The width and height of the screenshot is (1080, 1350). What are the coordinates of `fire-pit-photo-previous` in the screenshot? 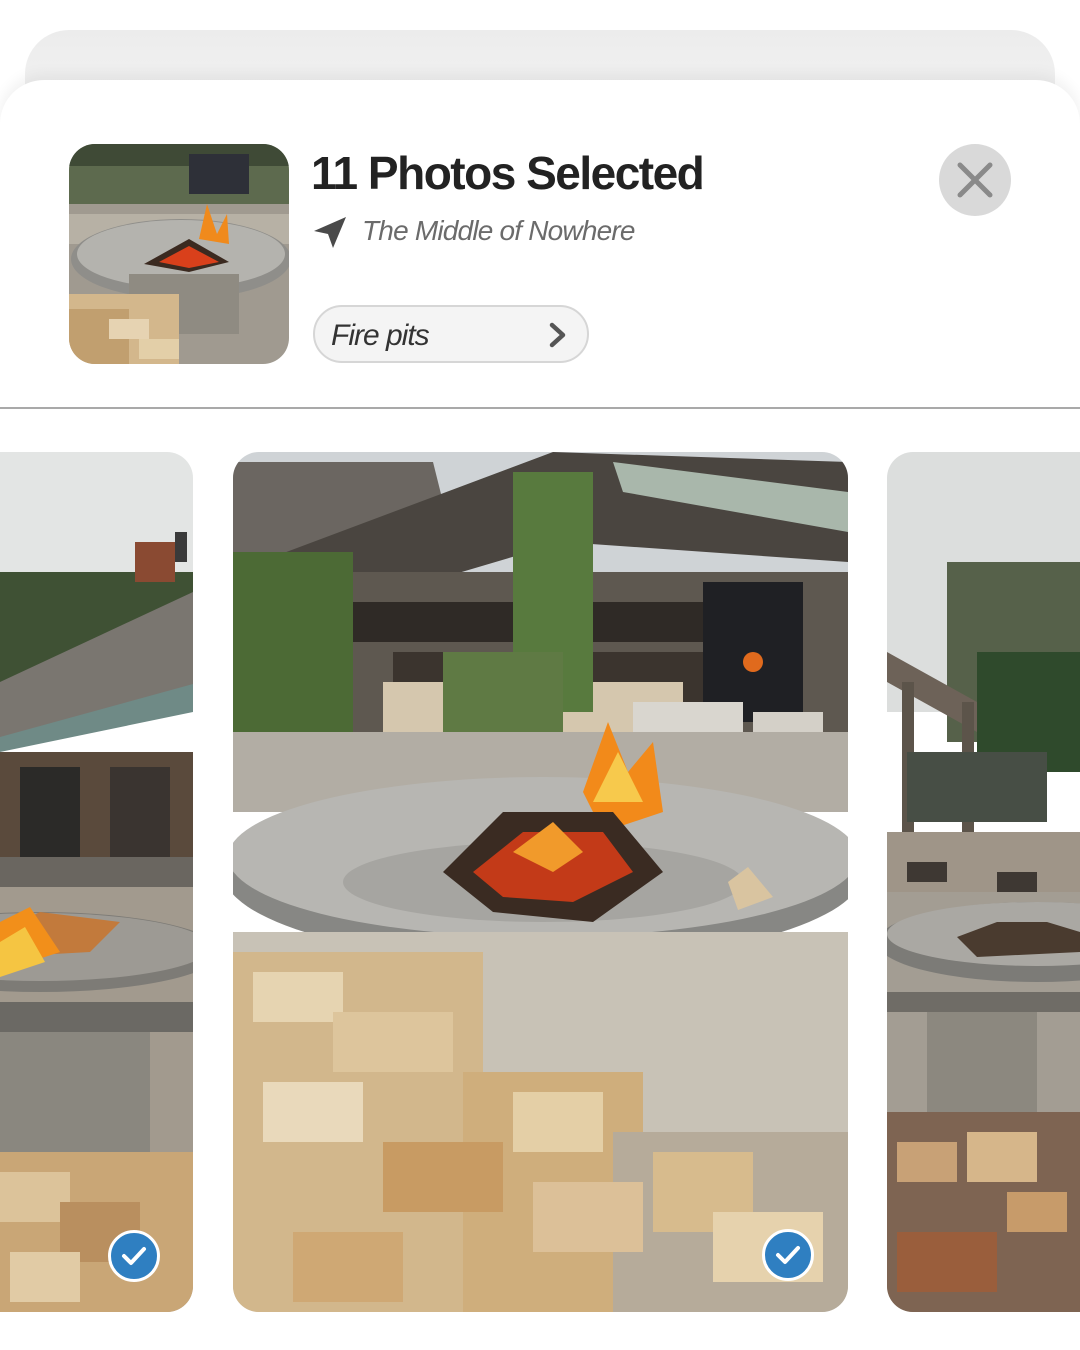 It's located at (96, 882).